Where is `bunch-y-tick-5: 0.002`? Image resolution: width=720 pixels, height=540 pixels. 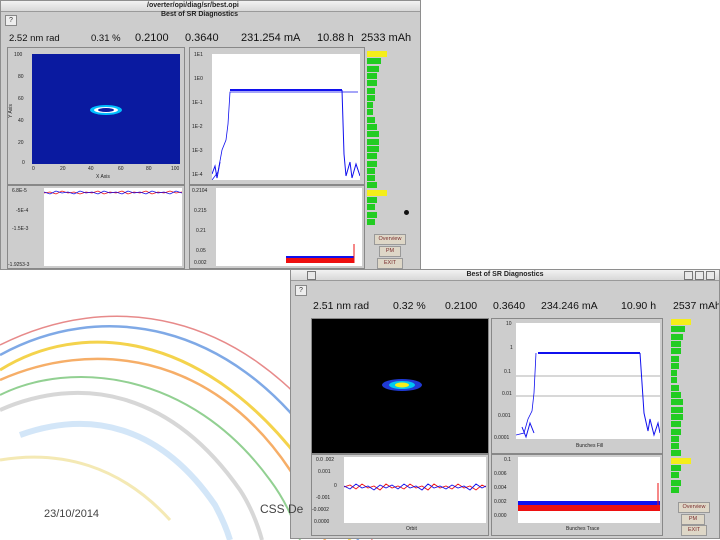 bunch-y-tick-5: 0.002 is located at coordinates (200, 263).